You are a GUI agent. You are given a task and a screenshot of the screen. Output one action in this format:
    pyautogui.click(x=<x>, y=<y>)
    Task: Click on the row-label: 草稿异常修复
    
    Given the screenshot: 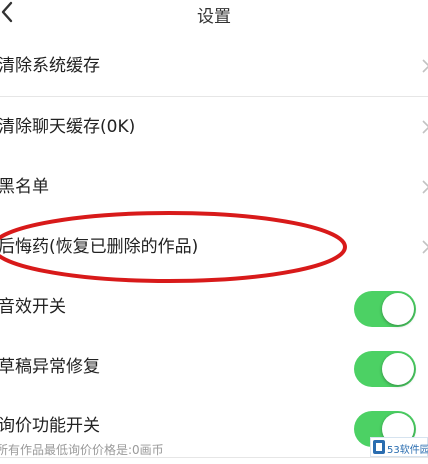 What is the action you would take?
    pyautogui.click(x=50, y=367)
    